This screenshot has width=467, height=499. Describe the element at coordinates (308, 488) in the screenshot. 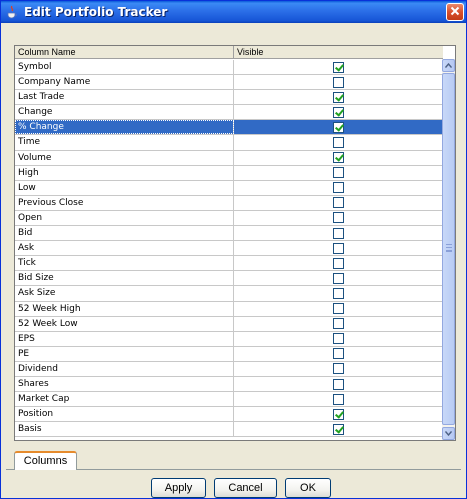

I see `ok-button: OK` at that location.